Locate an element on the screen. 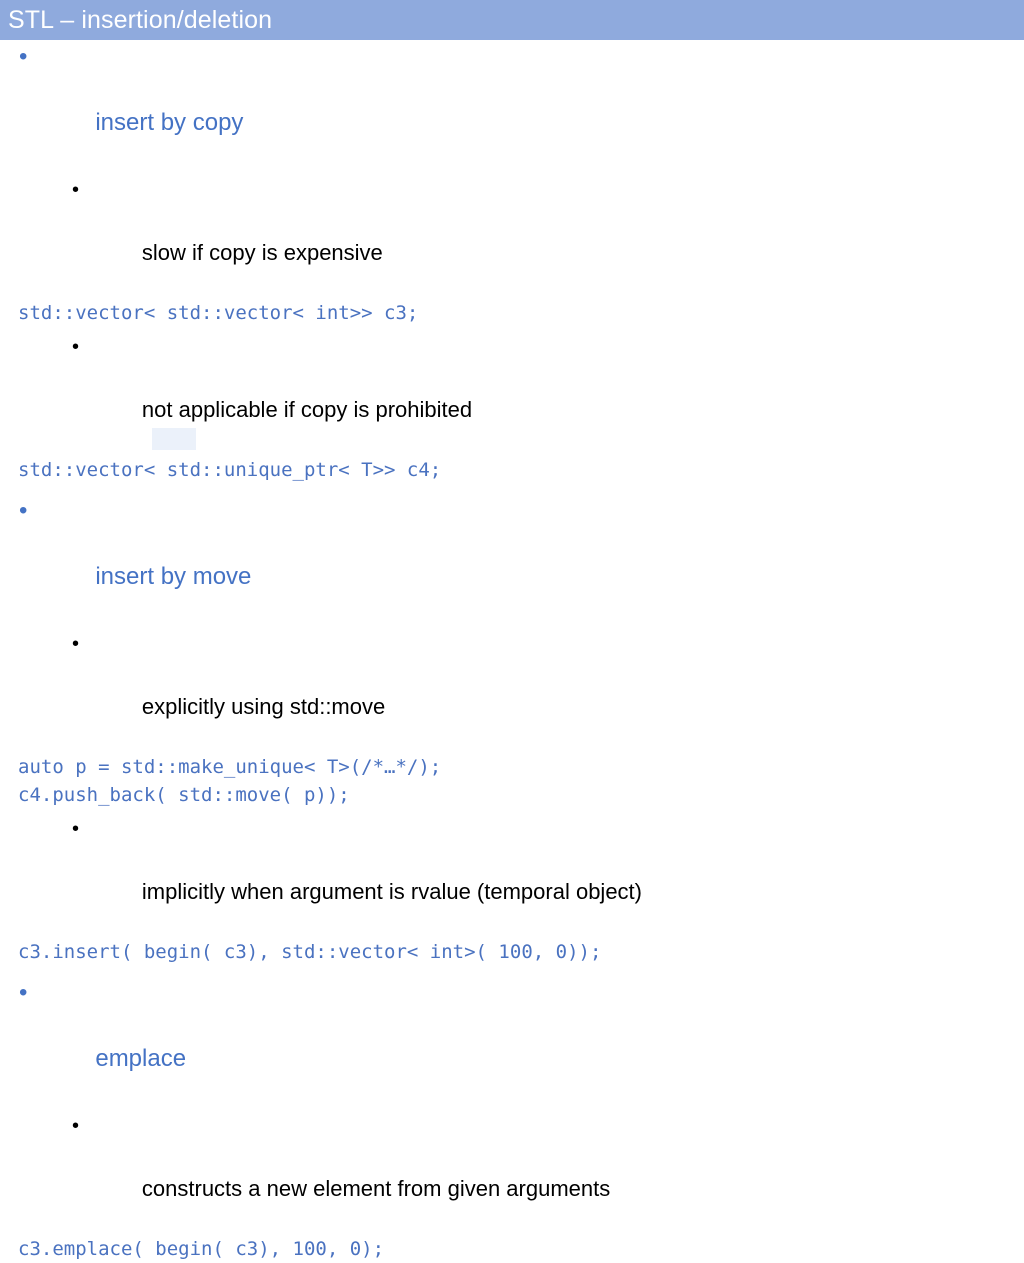 The image size is (1024, 1263). bullet-level-2: • not applicable if copy is prohibited is located at coordinates (512, 394).